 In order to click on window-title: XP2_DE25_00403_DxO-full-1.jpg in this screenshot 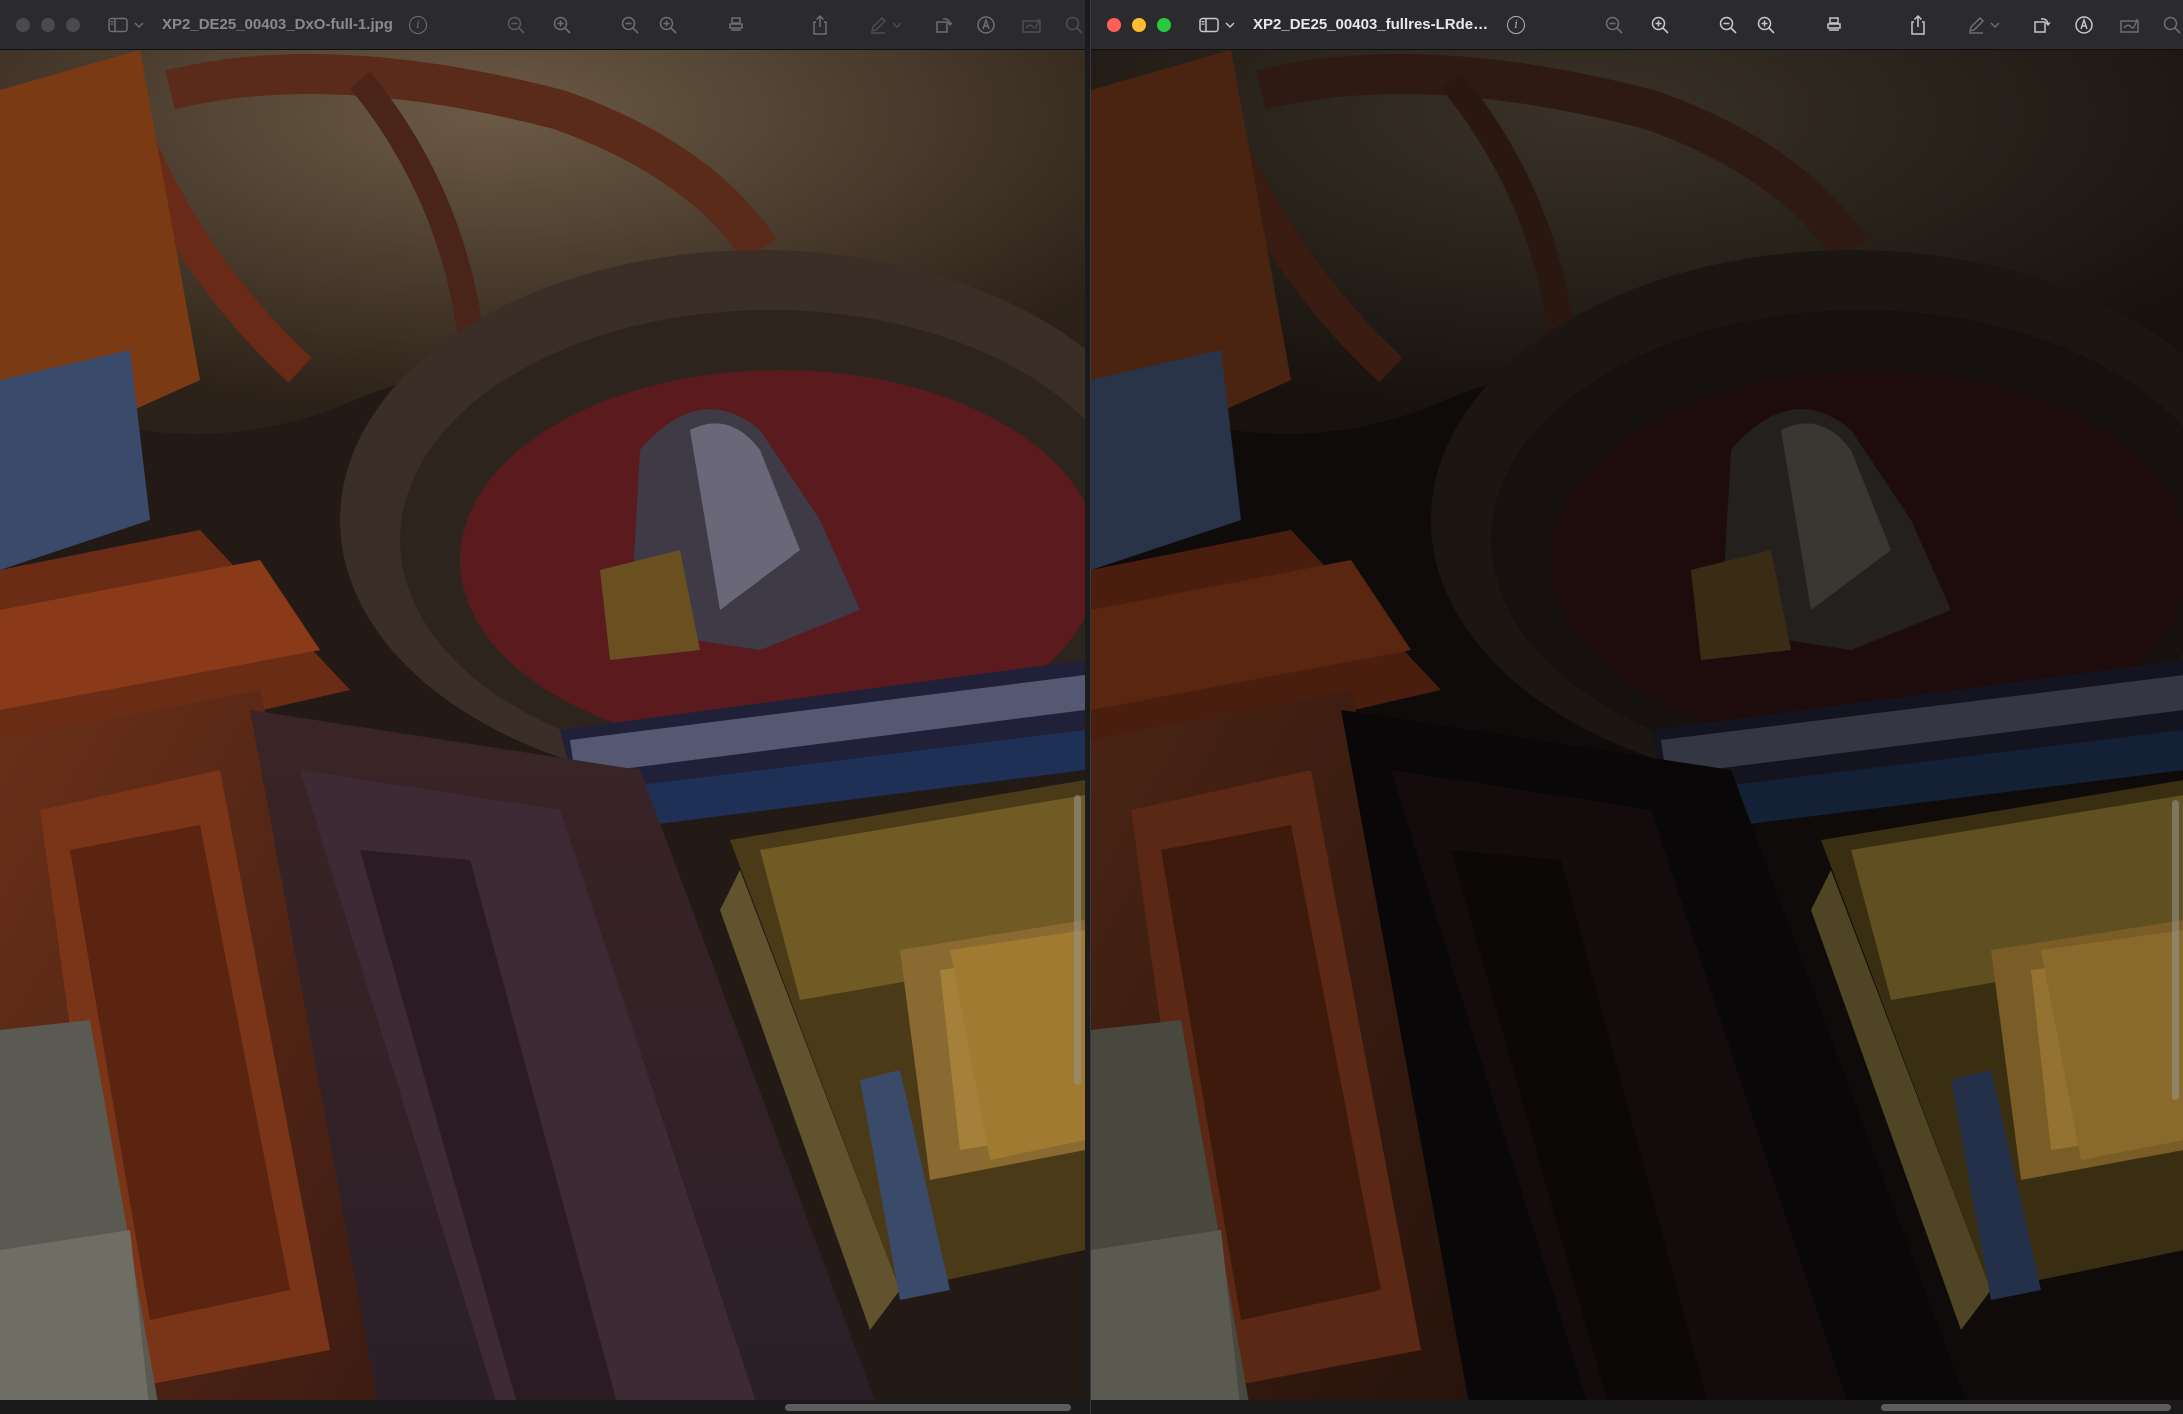, I will do `click(277, 24)`.